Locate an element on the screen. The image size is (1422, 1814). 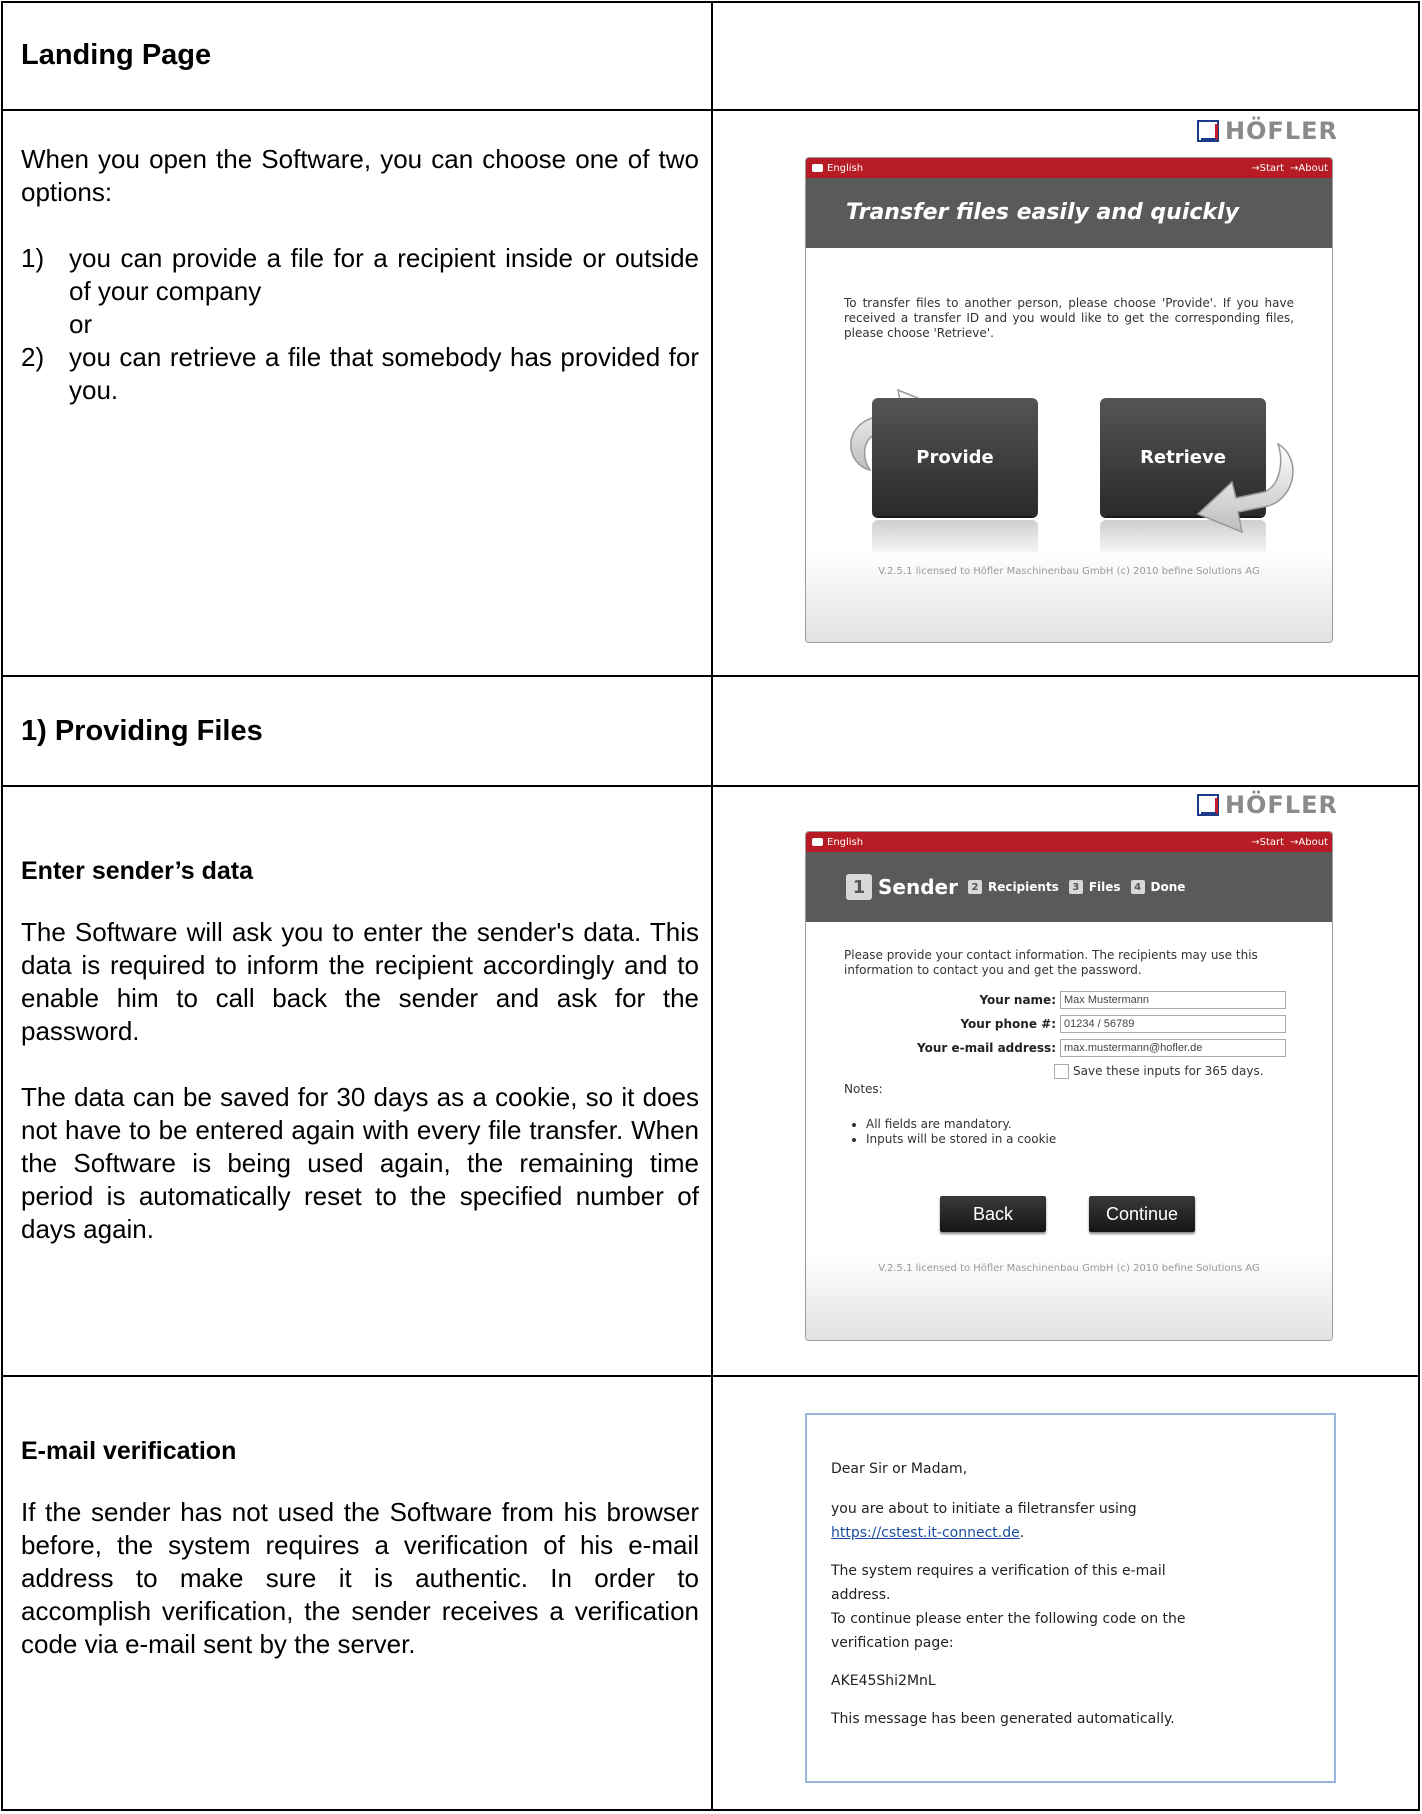
wizard-steps: 1 Sender 2 Recipients 3 Files 4 Done is located at coordinates (1069, 887).